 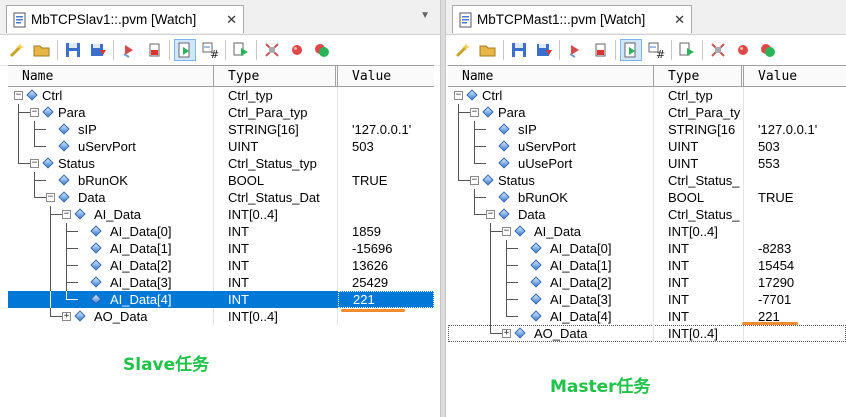 What do you see at coordinates (221, 231) in the screenshot?
I see `tree-row: AI_Data[0] INT 1859` at bounding box center [221, 231].